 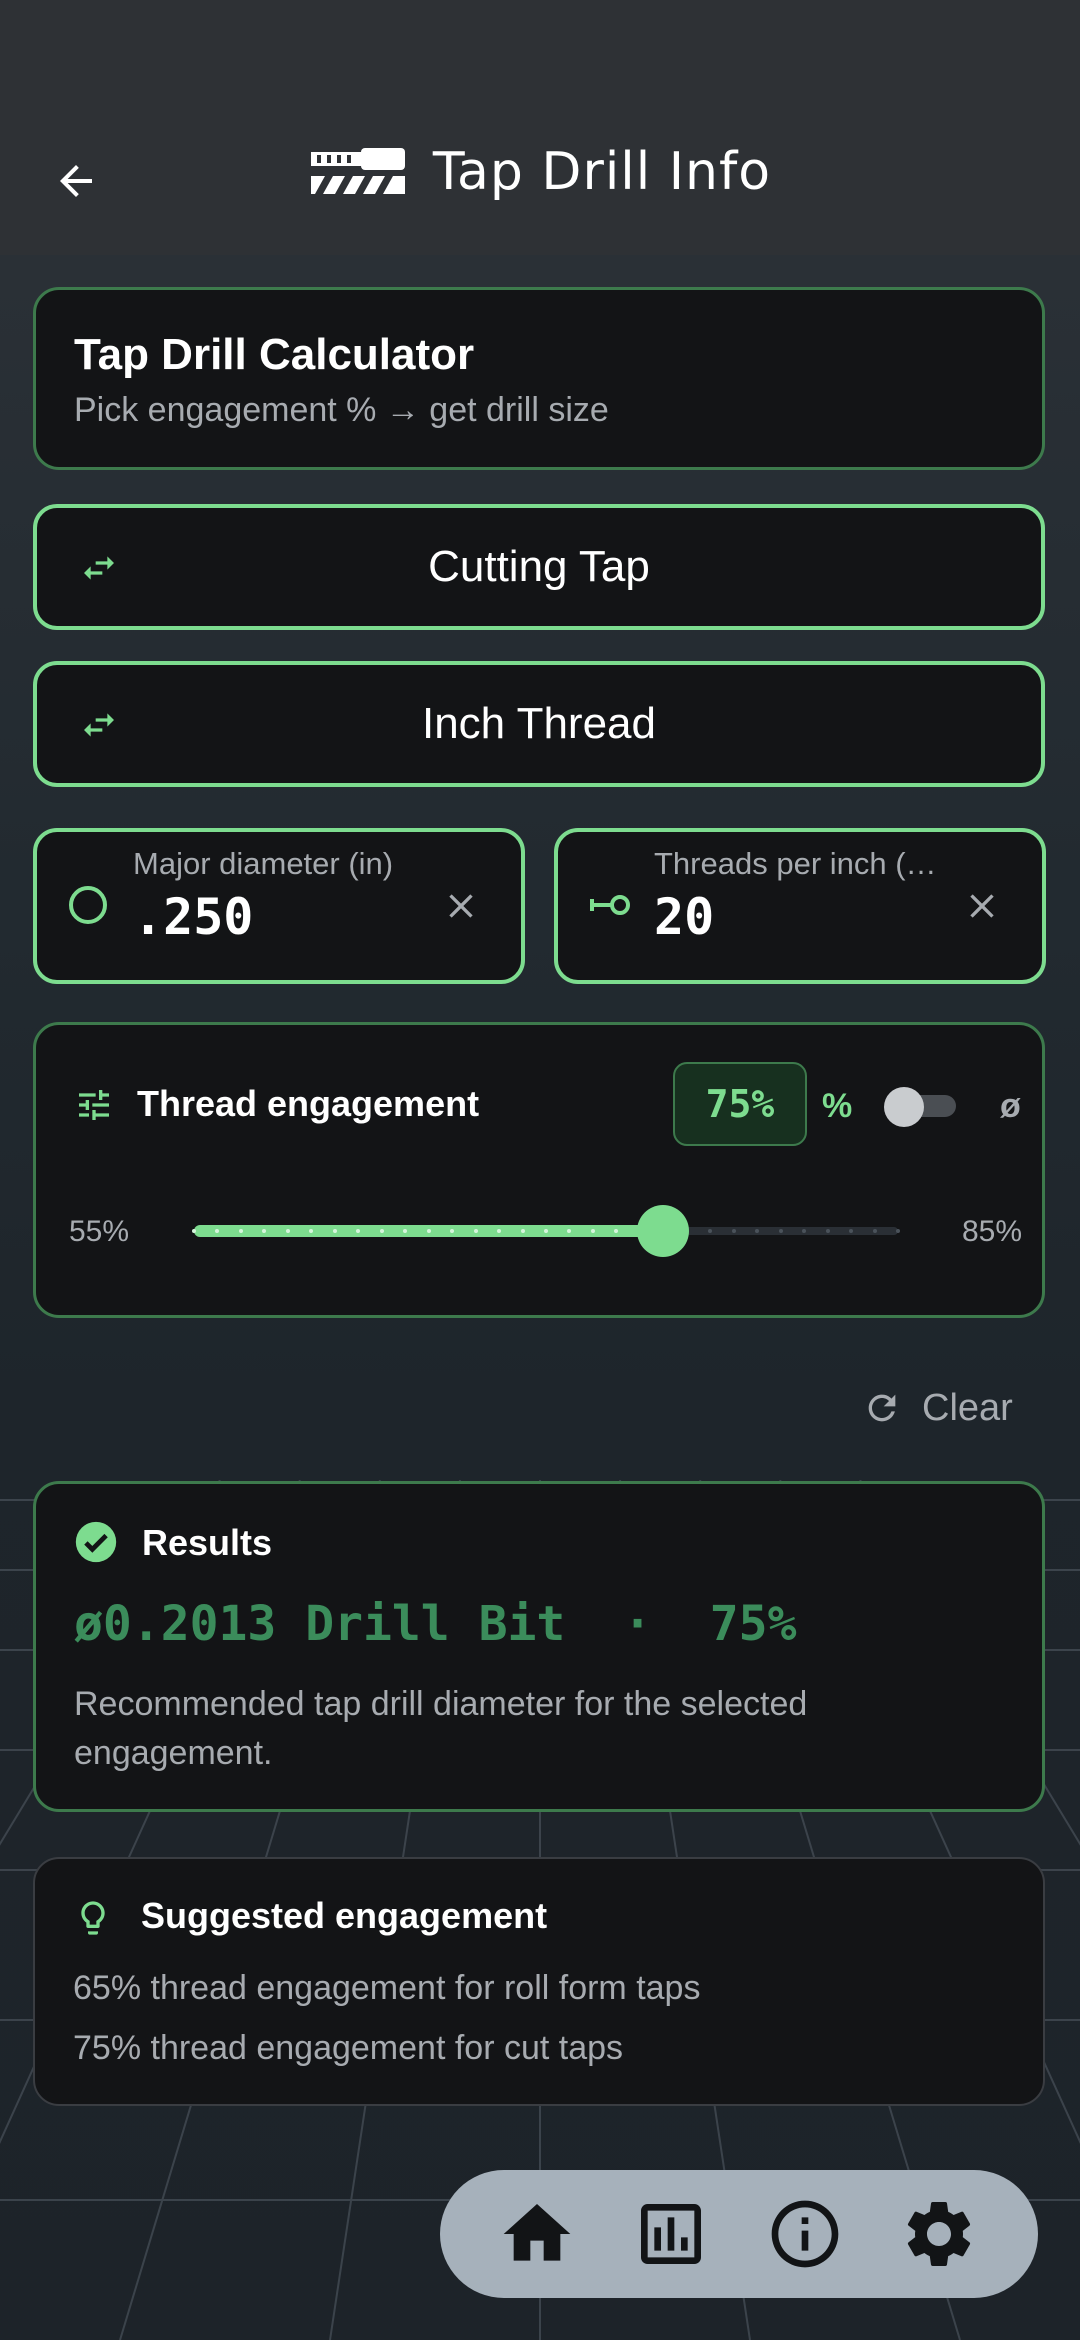 I want to click on home-icon, so click(x=537, y=2232).